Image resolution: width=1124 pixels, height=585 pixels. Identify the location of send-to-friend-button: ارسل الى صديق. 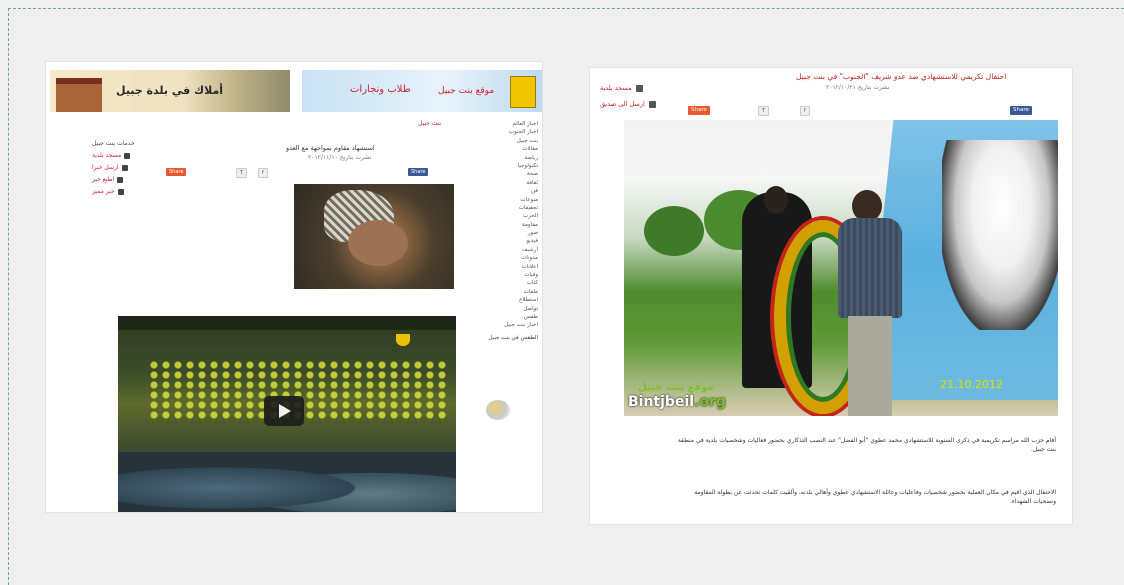
(628, 104).